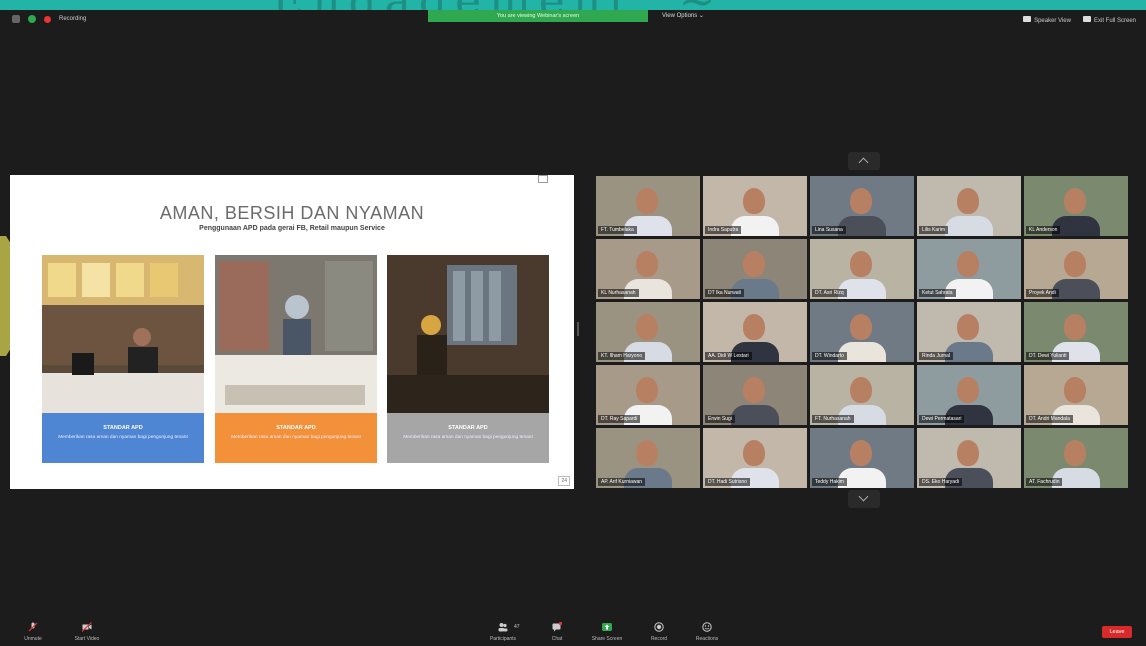 The width and height of the screenshot is (1146, 646). I want to click on participant-name: DT. Asri Rizq, so click(829, 293).